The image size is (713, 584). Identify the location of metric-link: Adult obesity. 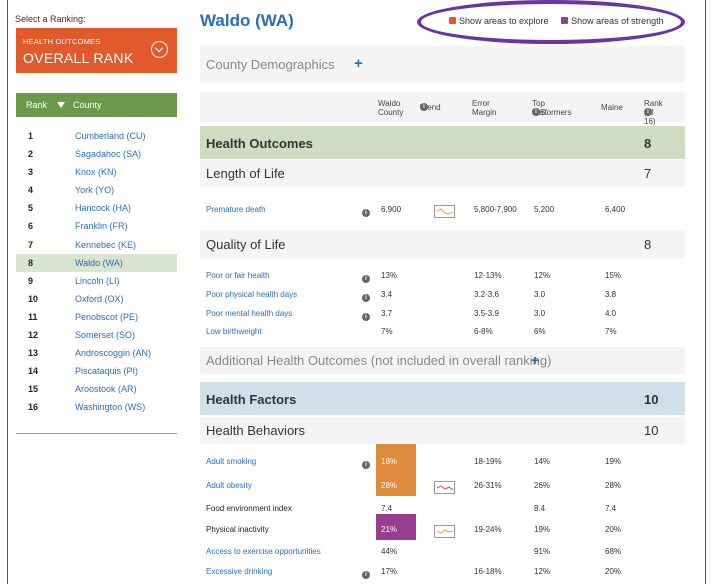
(229, 485).